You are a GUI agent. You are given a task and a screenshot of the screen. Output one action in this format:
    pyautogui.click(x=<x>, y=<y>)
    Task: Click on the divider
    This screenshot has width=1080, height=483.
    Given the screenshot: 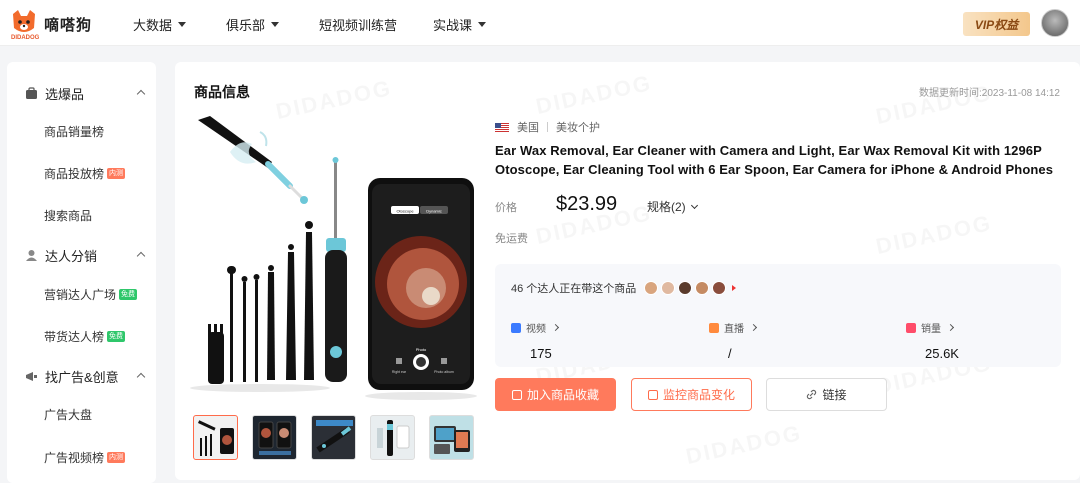 What is the action you would take?
    pyautogui.click(x=547, y=127)
    